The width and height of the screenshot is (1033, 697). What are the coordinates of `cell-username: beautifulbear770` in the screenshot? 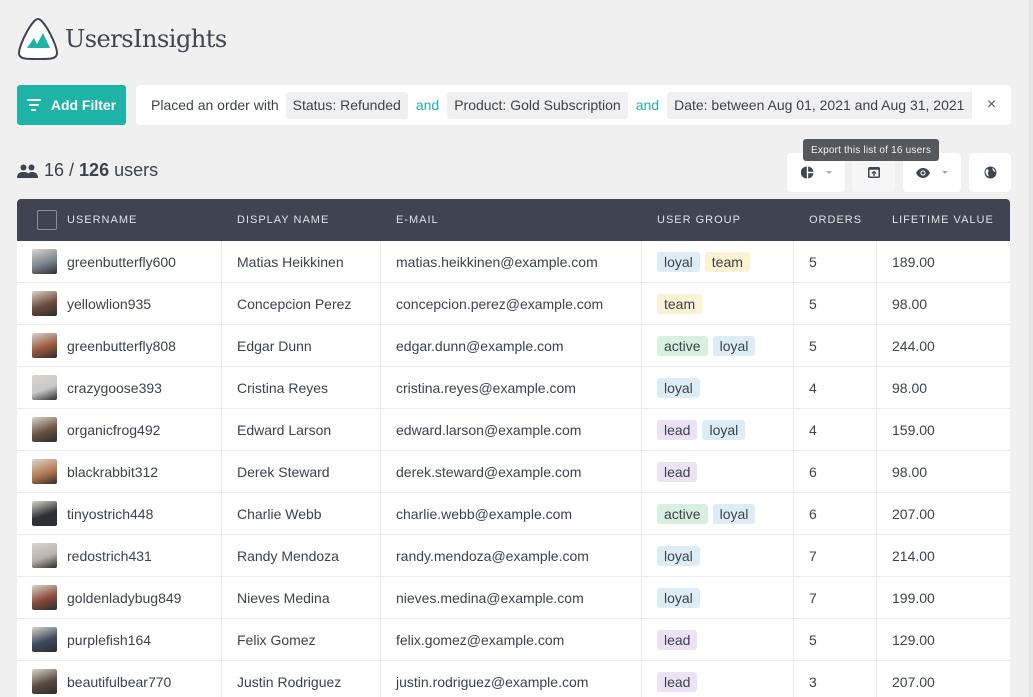 It's located at (119, 679).